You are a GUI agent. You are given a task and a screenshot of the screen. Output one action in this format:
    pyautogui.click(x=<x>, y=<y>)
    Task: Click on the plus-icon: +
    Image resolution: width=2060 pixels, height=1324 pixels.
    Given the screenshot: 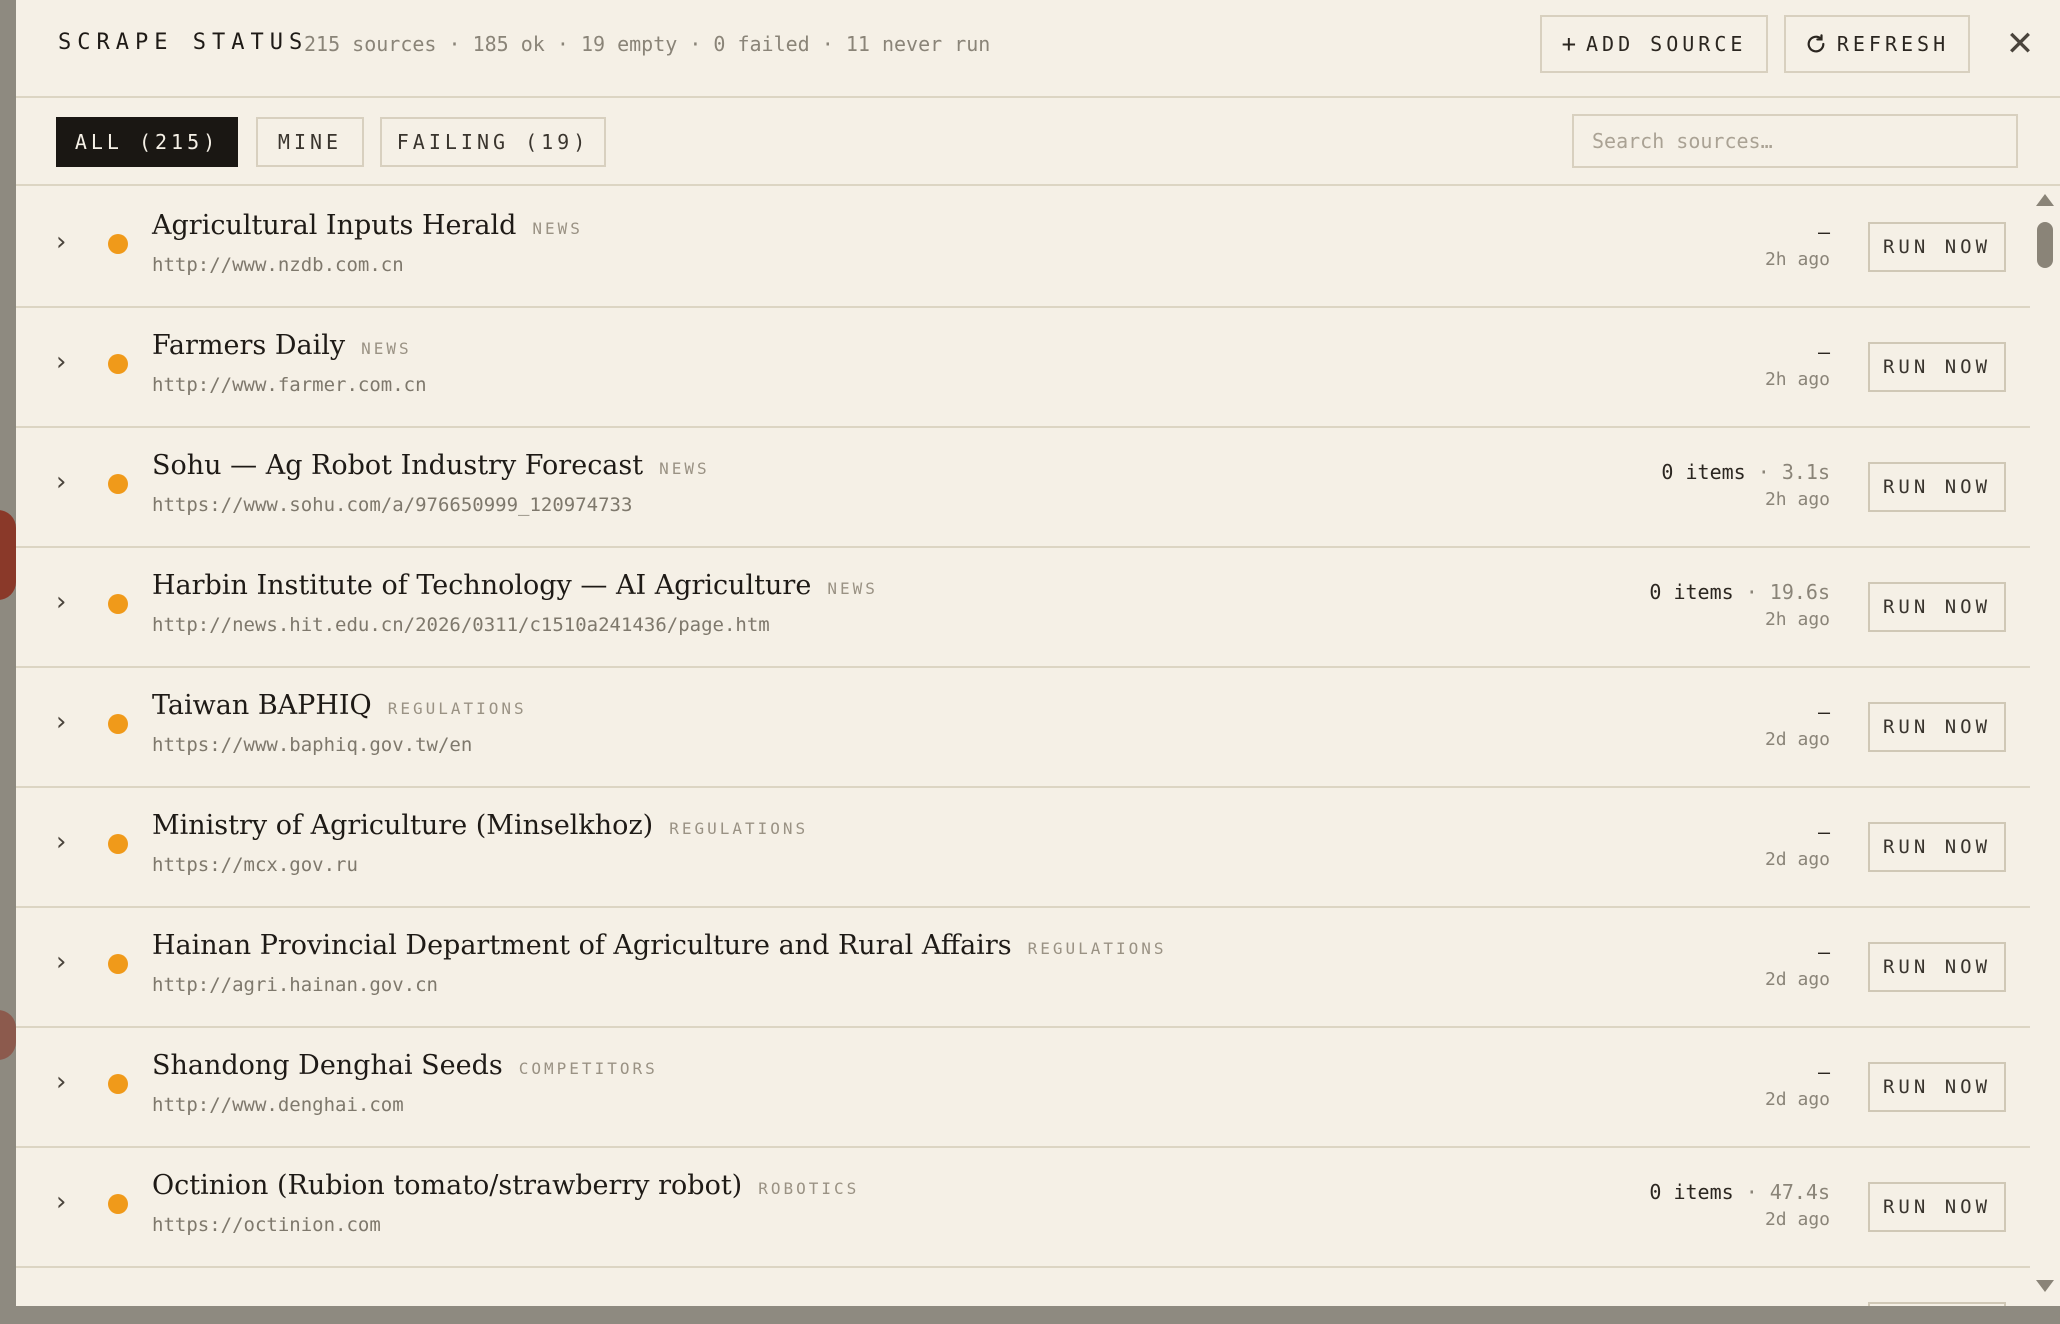 What is the action you would take?
    pyautogui.click(x=1569, y=44)
    